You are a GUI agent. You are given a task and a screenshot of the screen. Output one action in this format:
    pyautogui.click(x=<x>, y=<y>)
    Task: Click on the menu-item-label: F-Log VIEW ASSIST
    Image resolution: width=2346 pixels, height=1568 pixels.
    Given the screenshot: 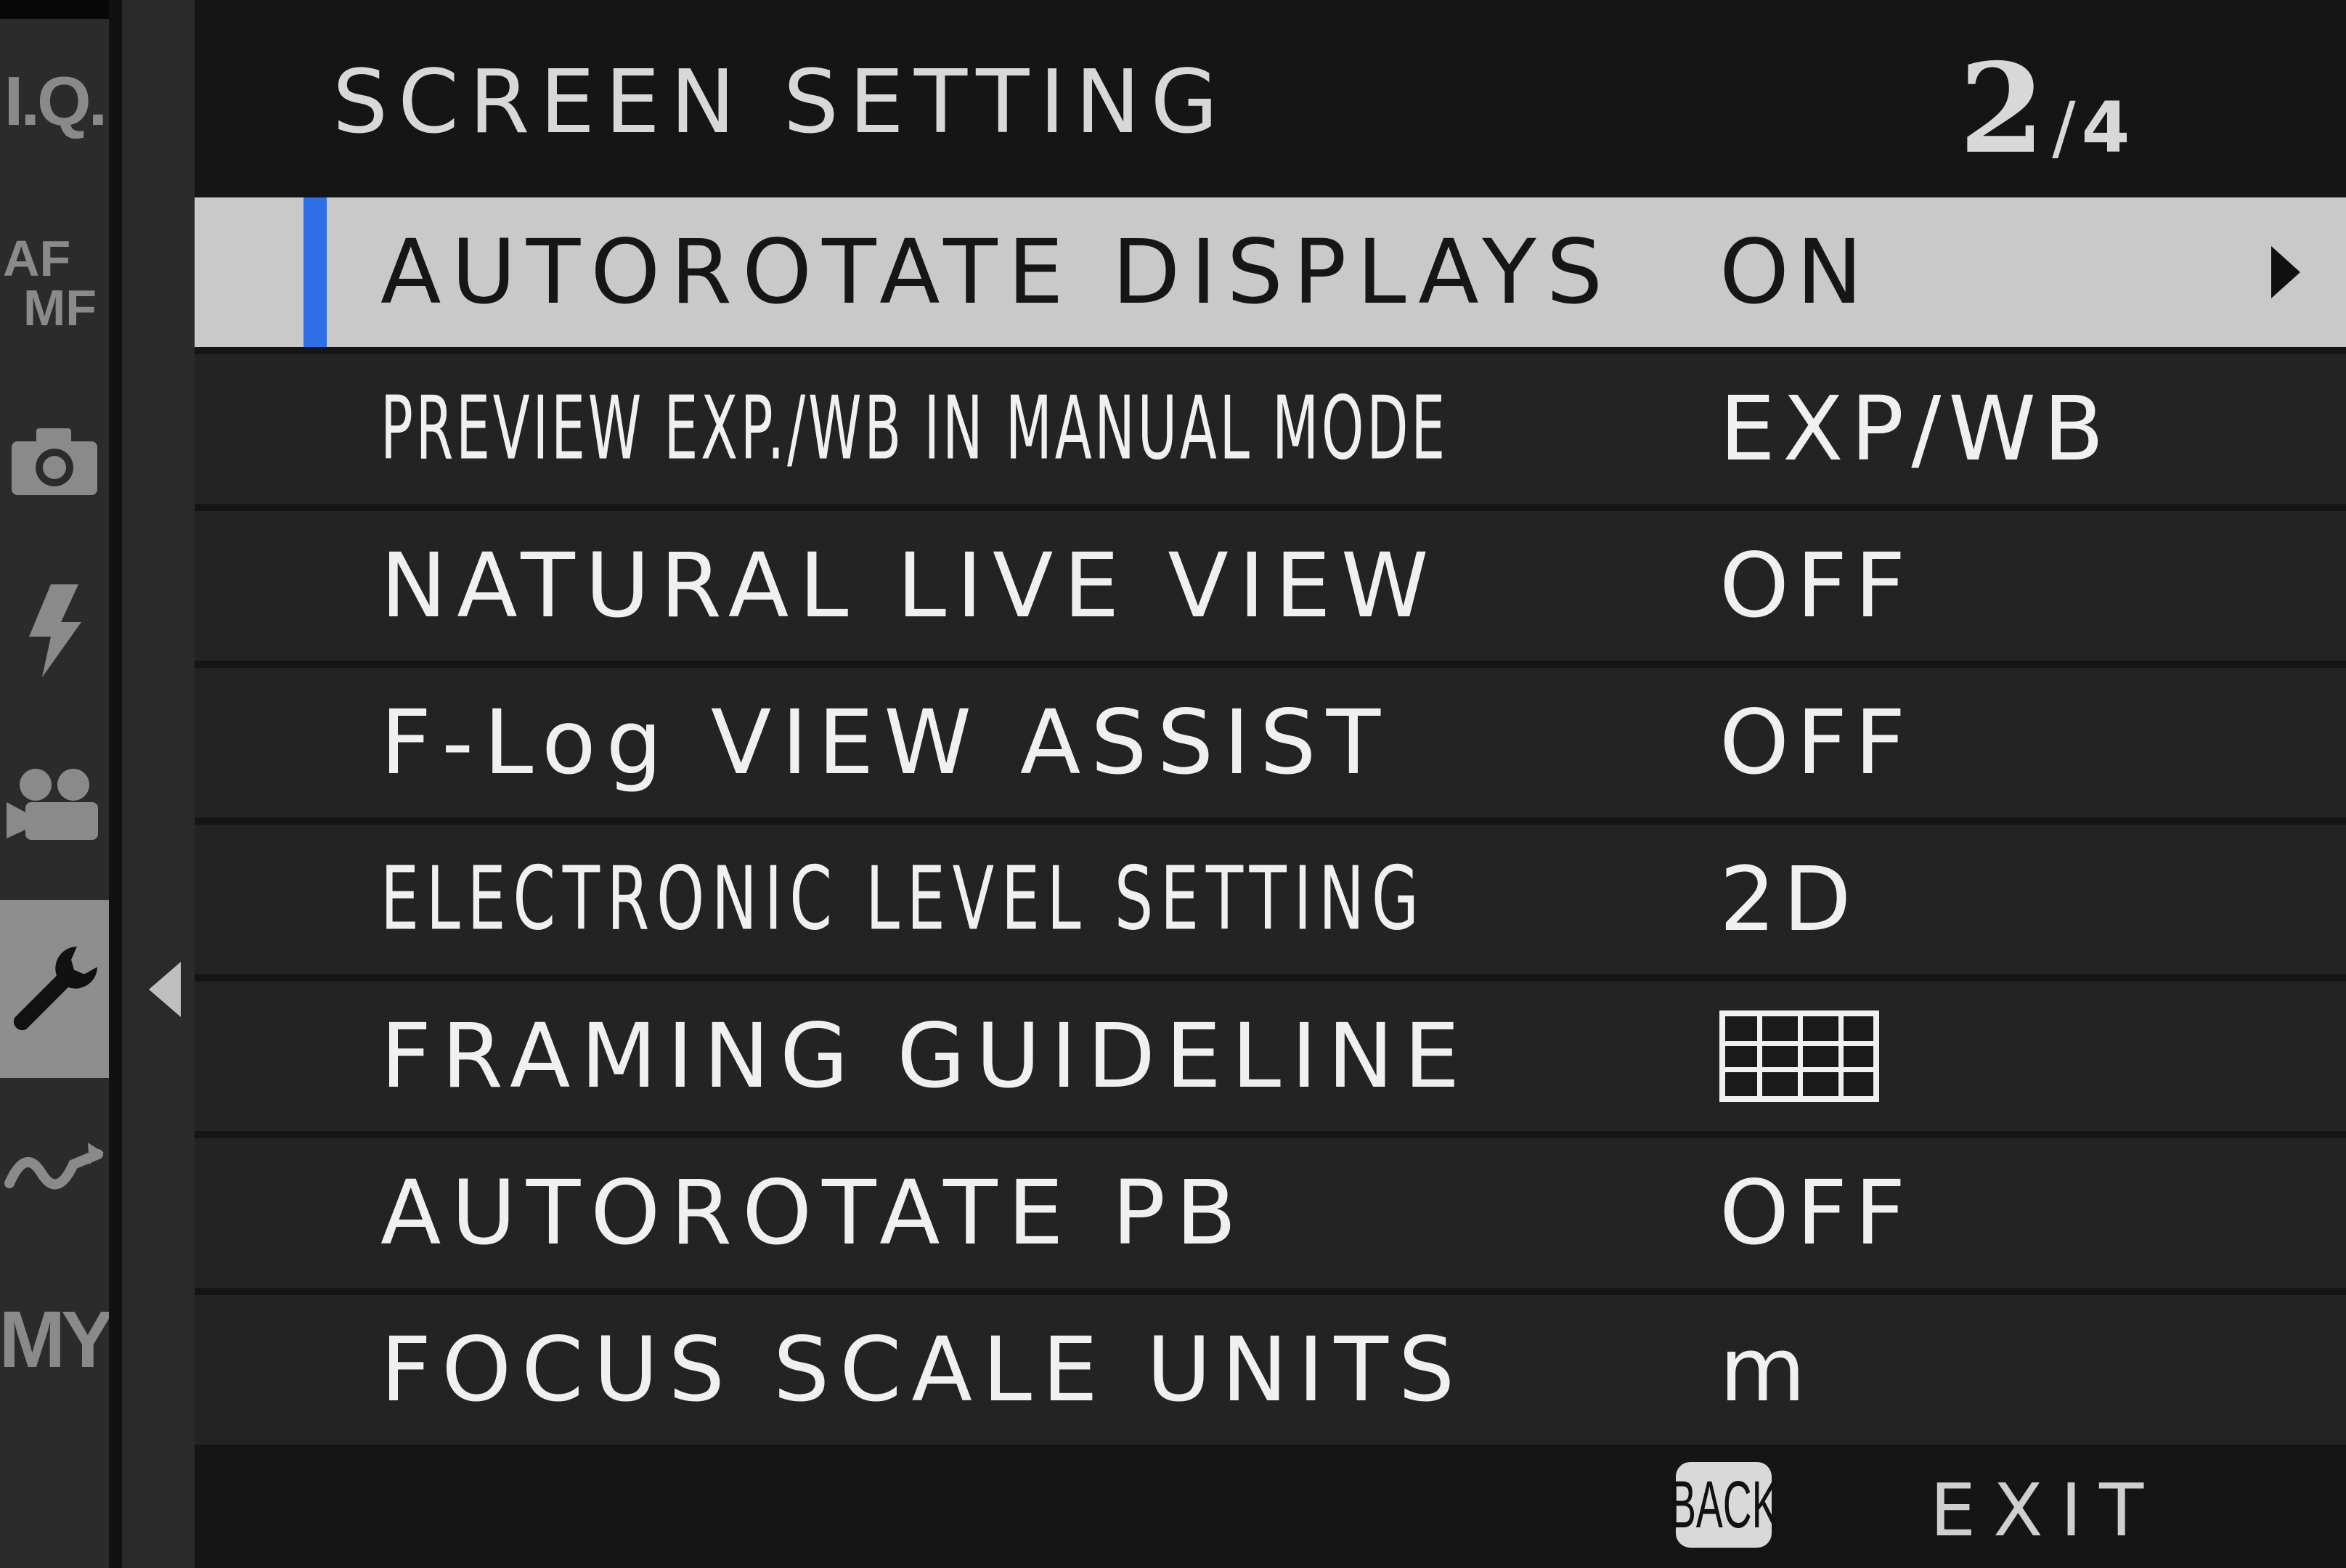 What is the action you would take?
    pyautogui.click(x=886, y=743)
    